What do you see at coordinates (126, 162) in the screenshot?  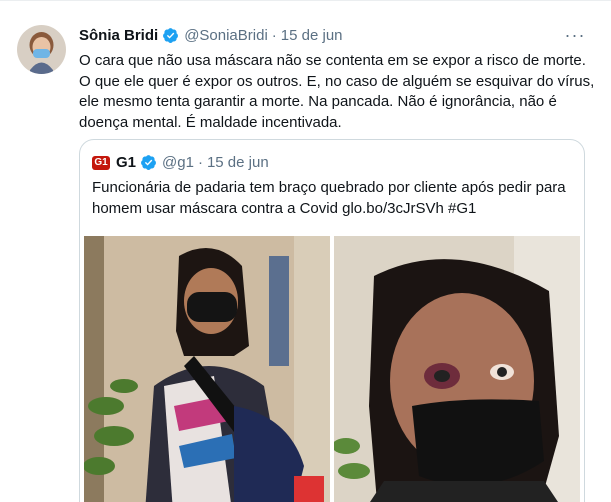 I see `quote-author-name: G1` at bounding box center [126, 162].